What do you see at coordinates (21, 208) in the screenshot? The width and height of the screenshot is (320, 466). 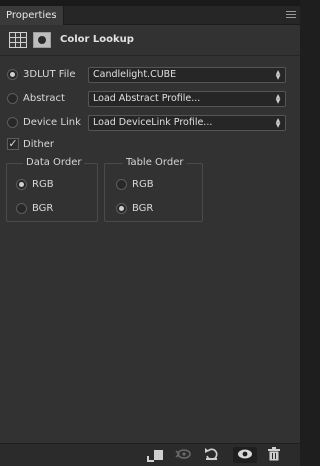 I see `radio-data-order-bgr` at bounding box center [21, 208].